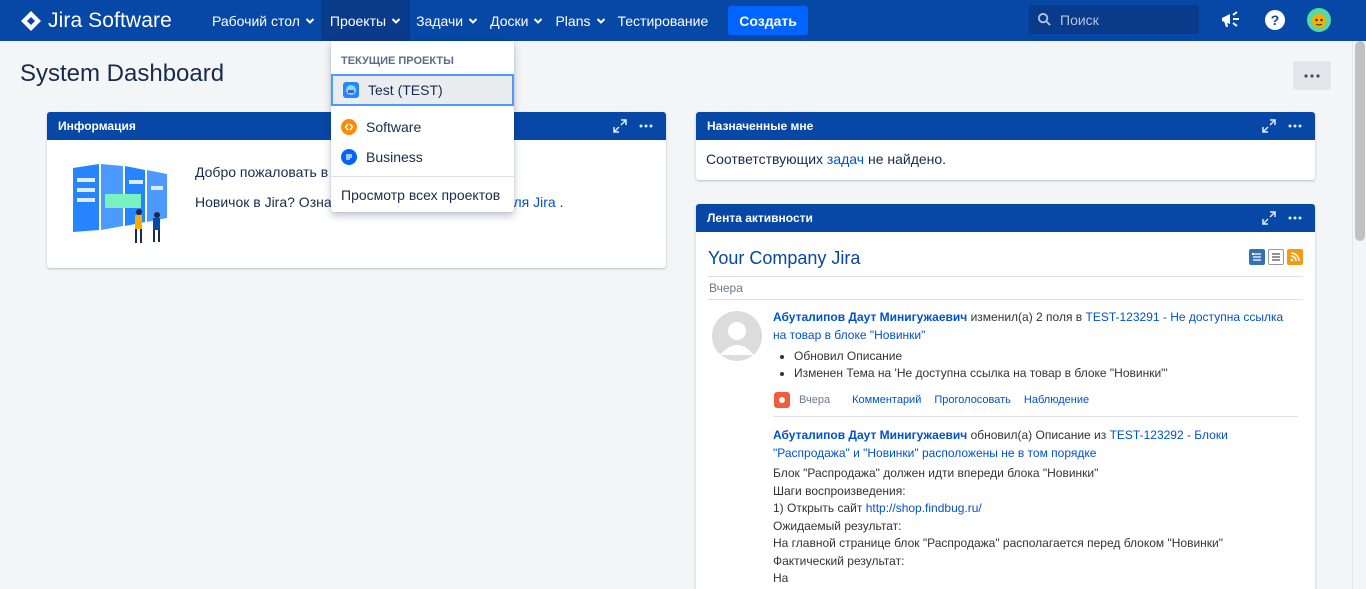  Describe the element at coordinates (580, 20) in the screenshot. I see `nav-plans: Plans` at that location.